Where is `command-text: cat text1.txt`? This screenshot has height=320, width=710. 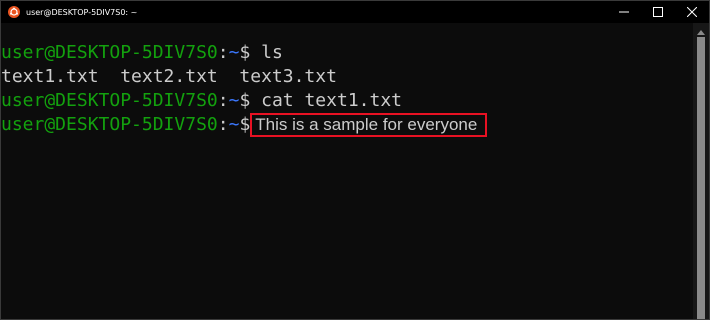
command-text: cat text1.txt is located at coordinates (326, 100).